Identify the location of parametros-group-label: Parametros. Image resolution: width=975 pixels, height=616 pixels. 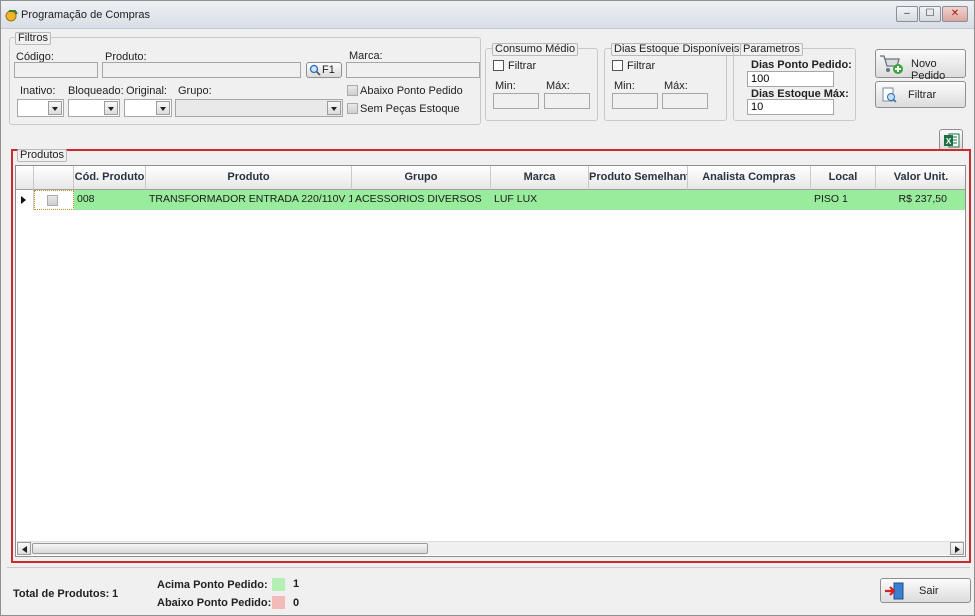
(771, 49).